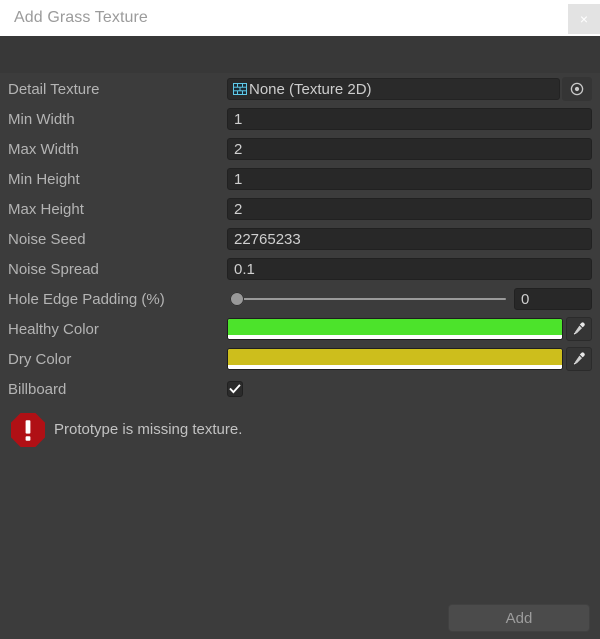 The height and width of the screenshot is (639, 600). I want to click on row-noise-spread: Noise Spread 0.1, so click(300, 269).